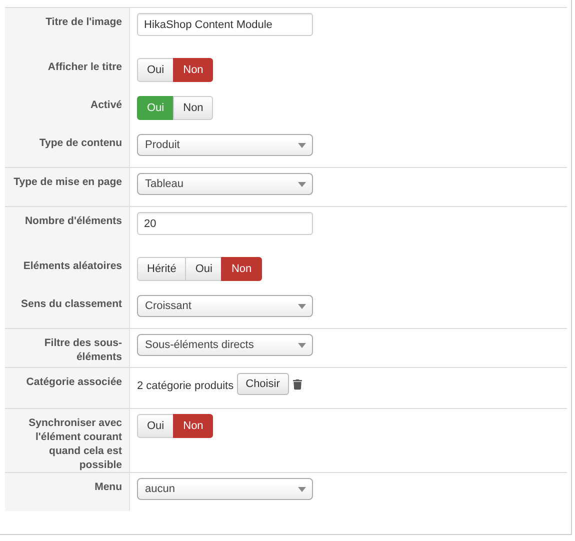 The width and height of the screenshot is (575, 541). What do you see at coordinates (225, 184) in the screenshot?
I see `select-field: Tableau` at bounding box center [225, 184].